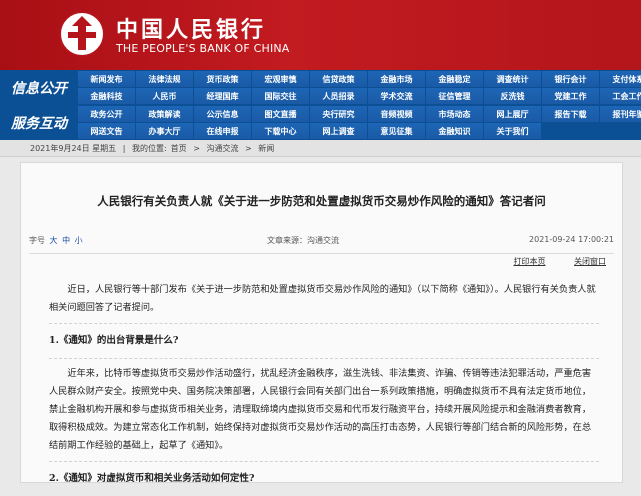  What do you see at coordinates (114, 340) in the screenshot?
I see `question-1: 1.《通知》的出台背景是什么?` at bounding box center [114, 340].